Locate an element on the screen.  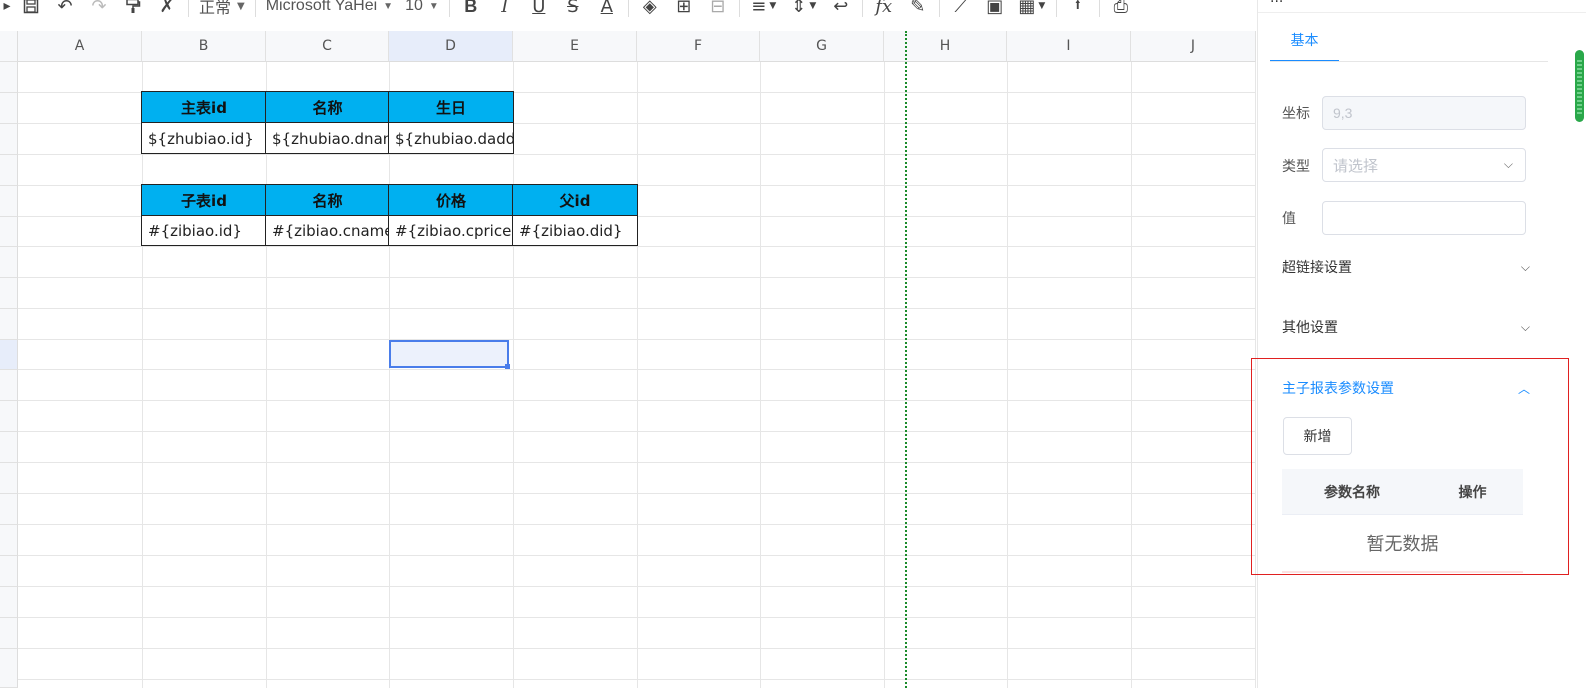
col-header-b: B is located at coordinates (204, 46).